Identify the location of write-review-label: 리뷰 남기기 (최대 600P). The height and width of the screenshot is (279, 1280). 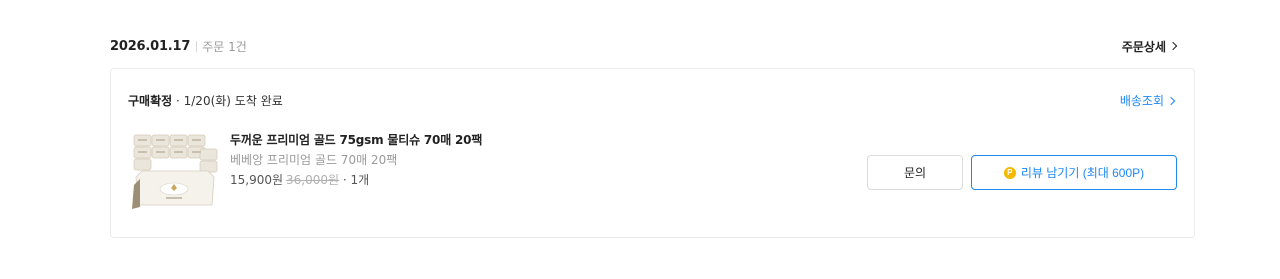
(1082, 173).